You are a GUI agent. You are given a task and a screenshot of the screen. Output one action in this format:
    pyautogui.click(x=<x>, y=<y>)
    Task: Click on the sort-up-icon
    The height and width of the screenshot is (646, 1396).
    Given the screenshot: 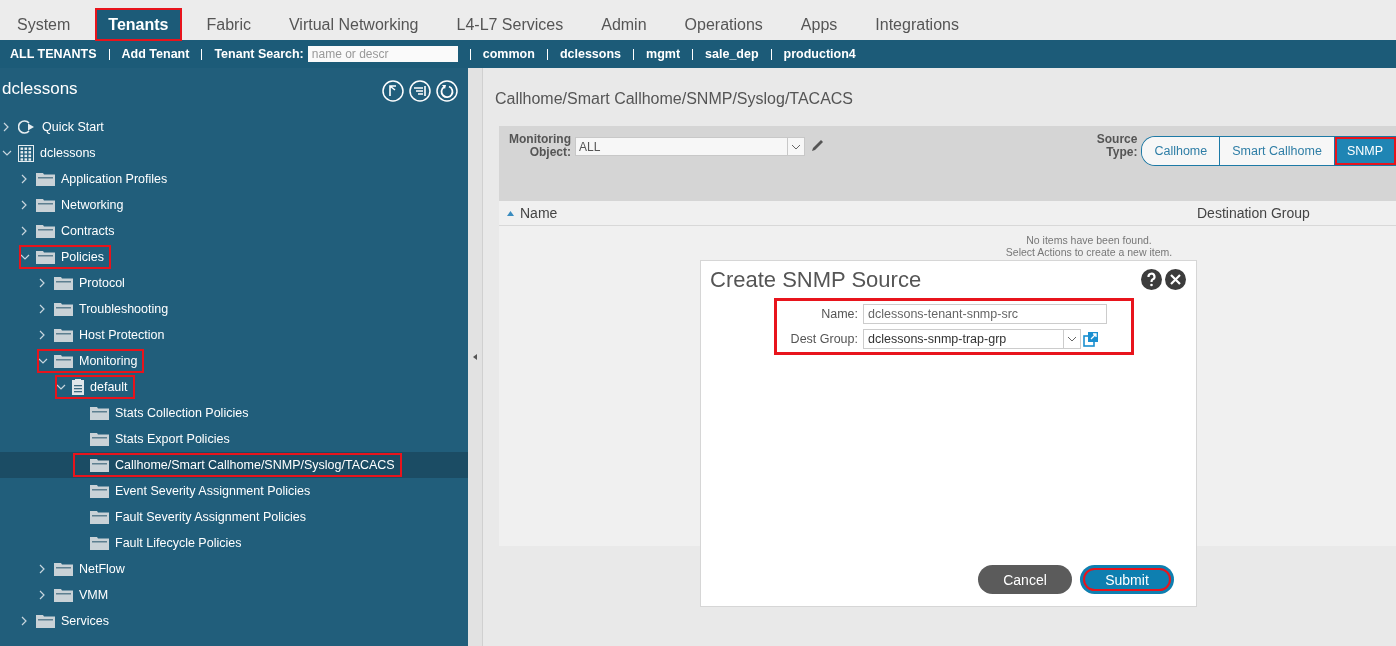 What is the action you would take?
    pyautogui.click(x=510, y=213)
    